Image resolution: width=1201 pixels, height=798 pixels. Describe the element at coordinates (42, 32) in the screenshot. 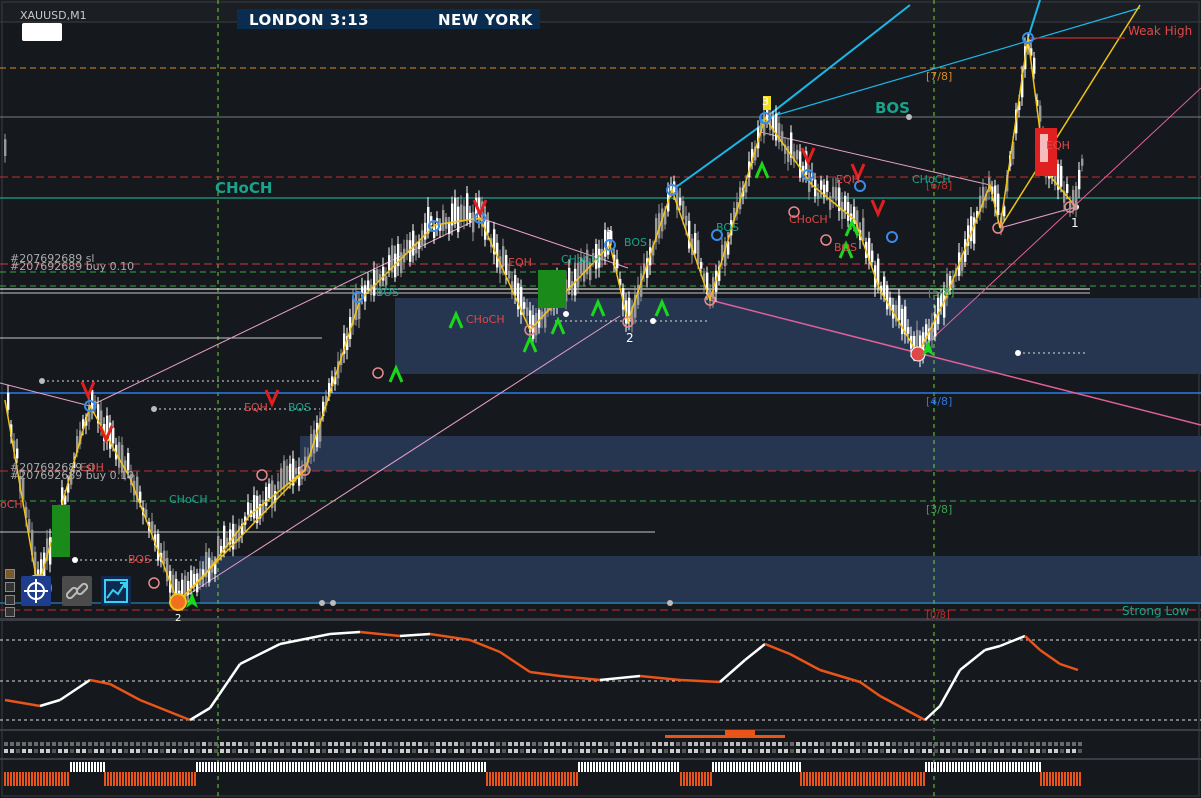

I see `one-click-trading-box` at that location.